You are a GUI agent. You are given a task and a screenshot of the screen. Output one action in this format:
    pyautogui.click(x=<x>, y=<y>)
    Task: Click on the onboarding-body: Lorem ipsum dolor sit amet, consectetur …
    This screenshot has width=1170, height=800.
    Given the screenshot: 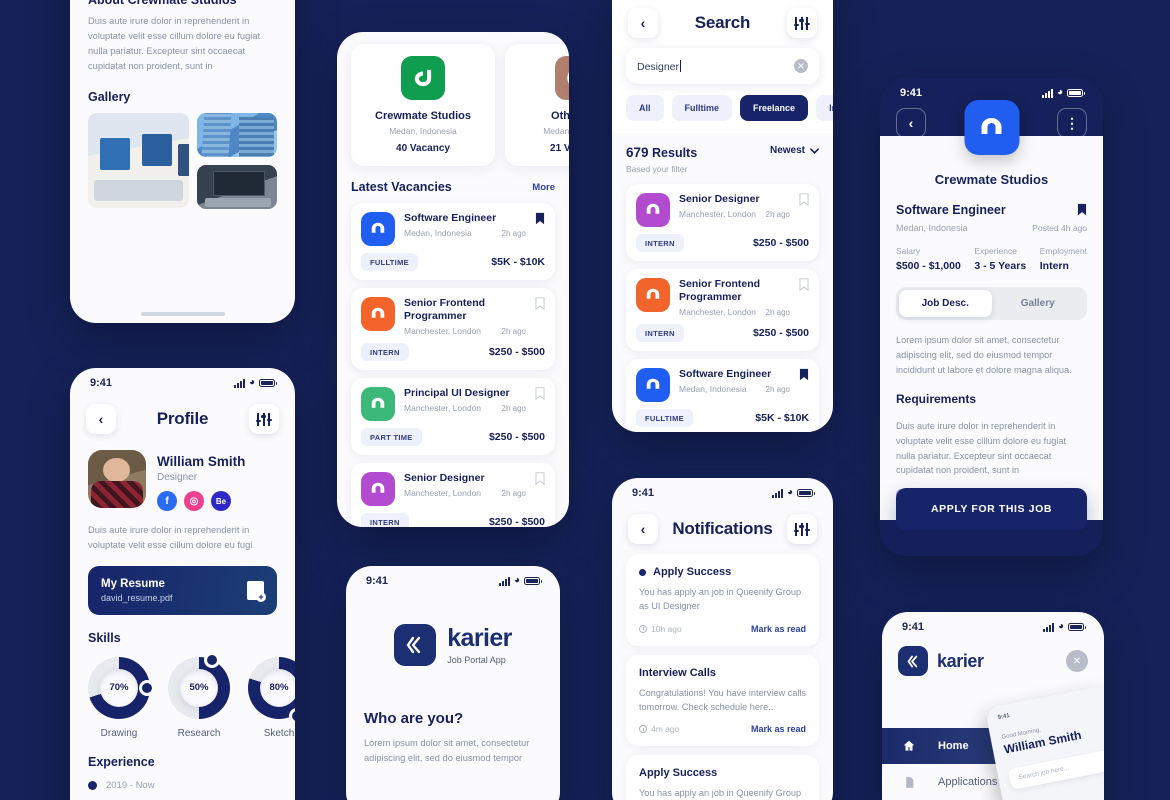 What is the action you would take?
    pyautogui.click(x=447, y=750)
    